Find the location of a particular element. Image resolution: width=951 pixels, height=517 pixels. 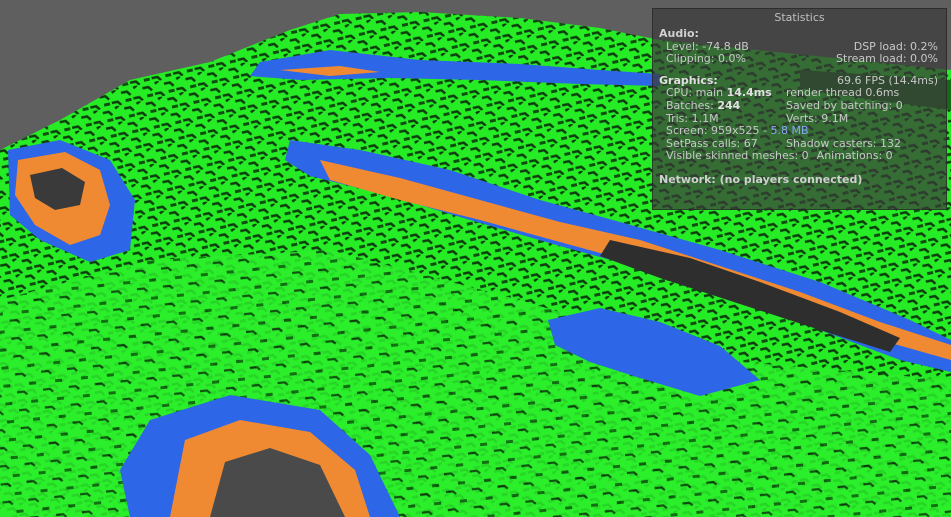

screen-memory: 5.8 MB is located at coordinates (789, 131).